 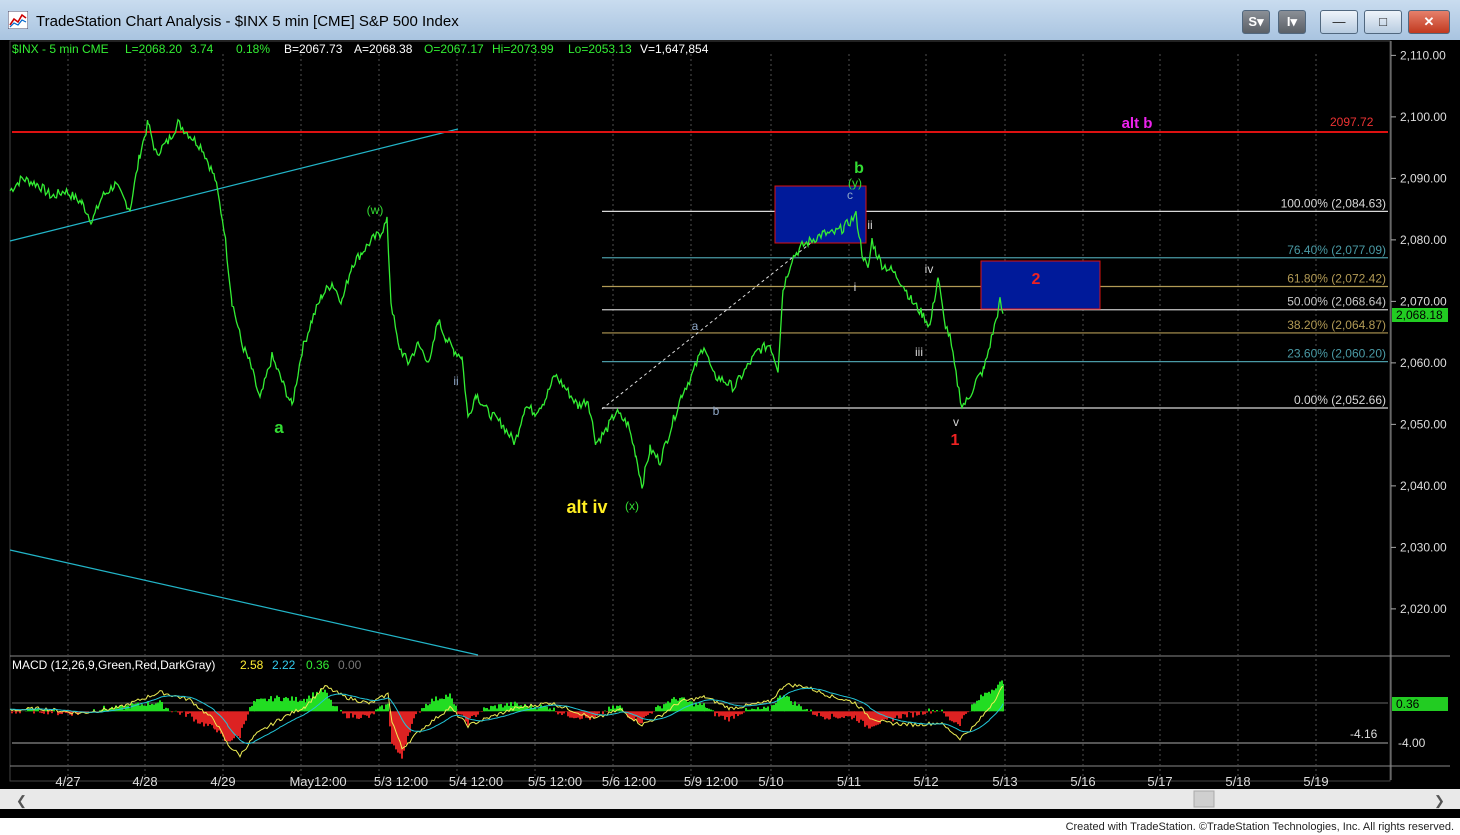 What do you see at coordinates (1423, 117) in the screenshot?
I see `price-tick-label: 2,100.00` at bounding box center [1423, 117].